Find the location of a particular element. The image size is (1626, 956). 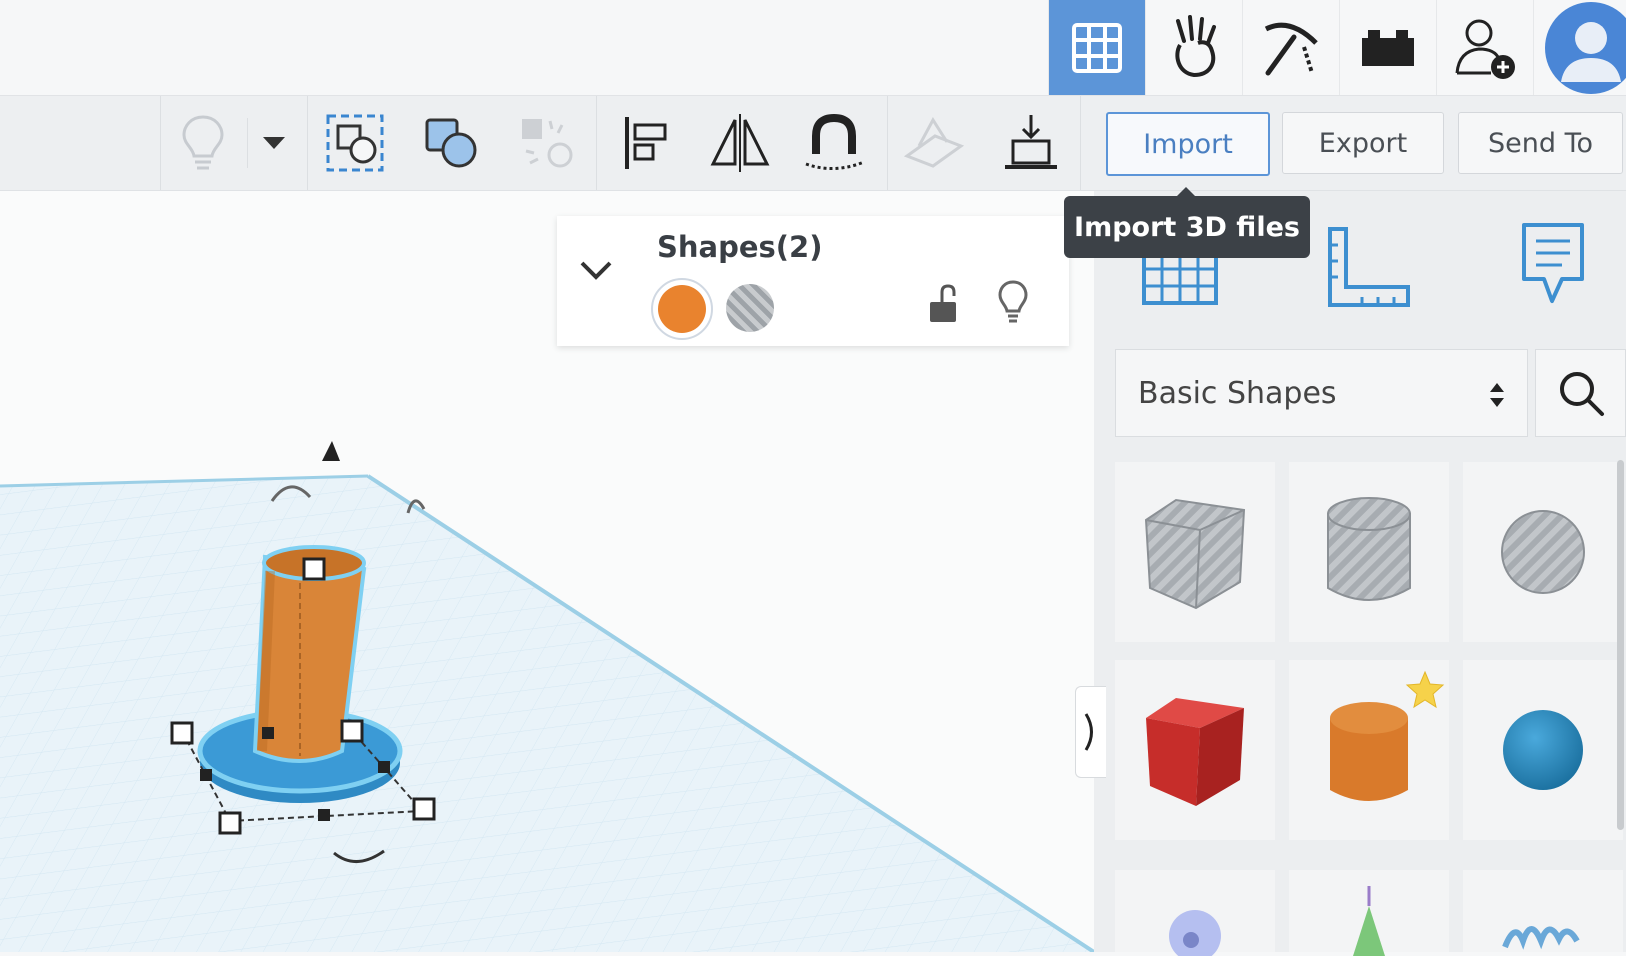

drop-icon is located at coordinates (1031, 143).